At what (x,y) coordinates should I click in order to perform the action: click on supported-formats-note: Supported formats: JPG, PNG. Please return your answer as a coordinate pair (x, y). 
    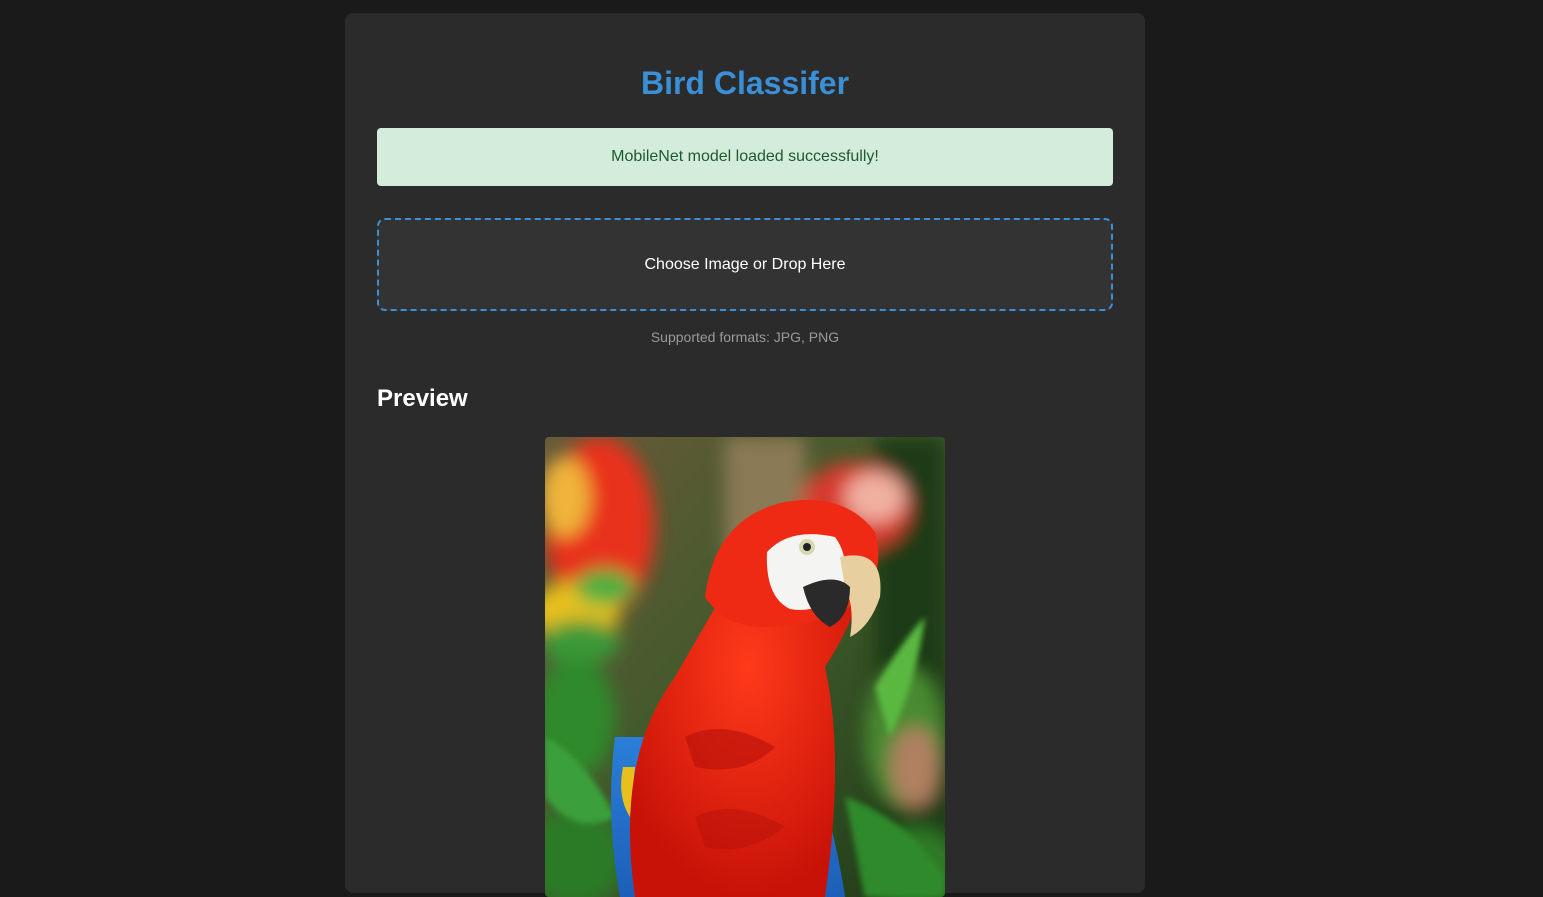
    Looking at the image, I should click on (745, 337).